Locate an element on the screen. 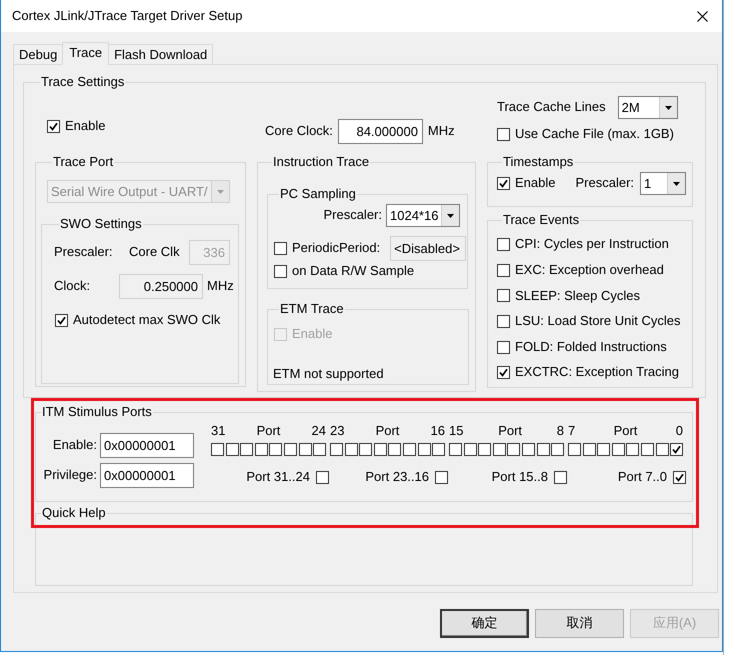  unit-label: MHz is located at coordinates (220, 286).